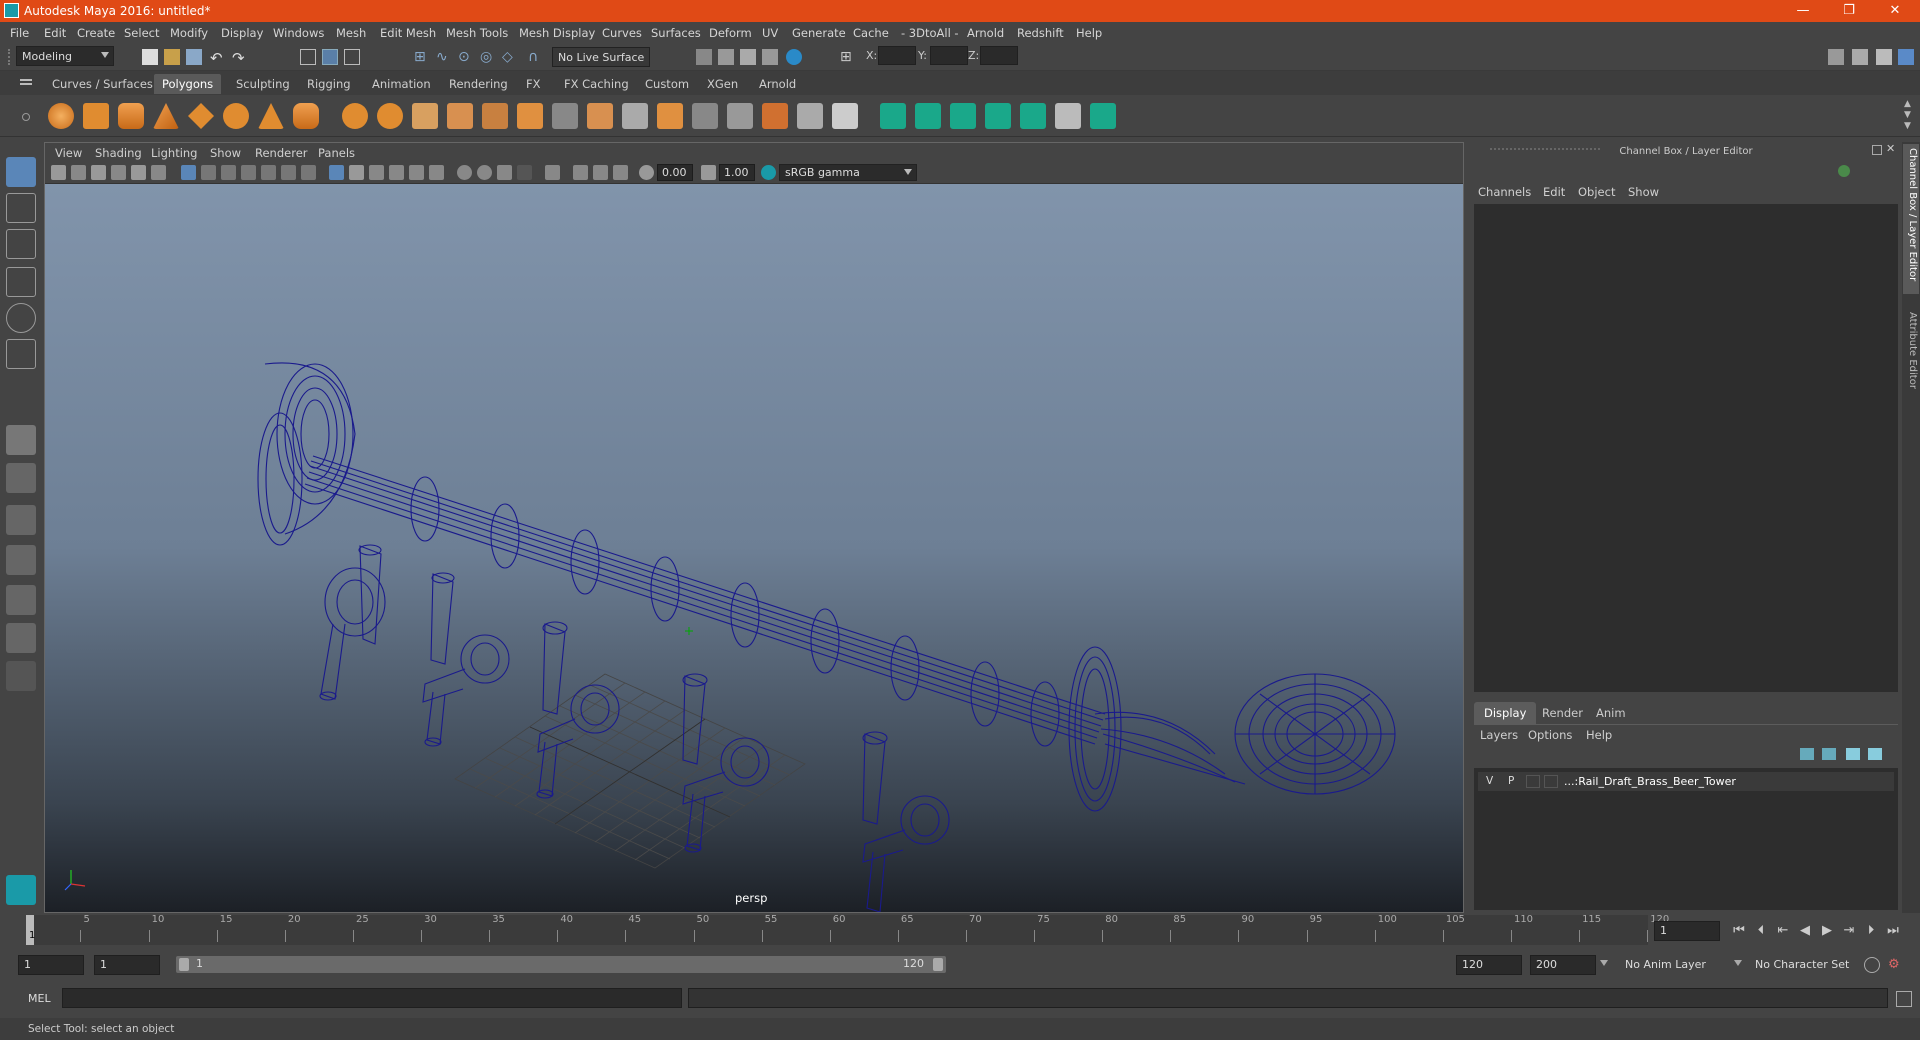 The image size is (1920, 1040). What do you see at coordinates (1687, 931) in the screenshot?
I see `current-frame-field: 1` at bounding box center [1687, 931].